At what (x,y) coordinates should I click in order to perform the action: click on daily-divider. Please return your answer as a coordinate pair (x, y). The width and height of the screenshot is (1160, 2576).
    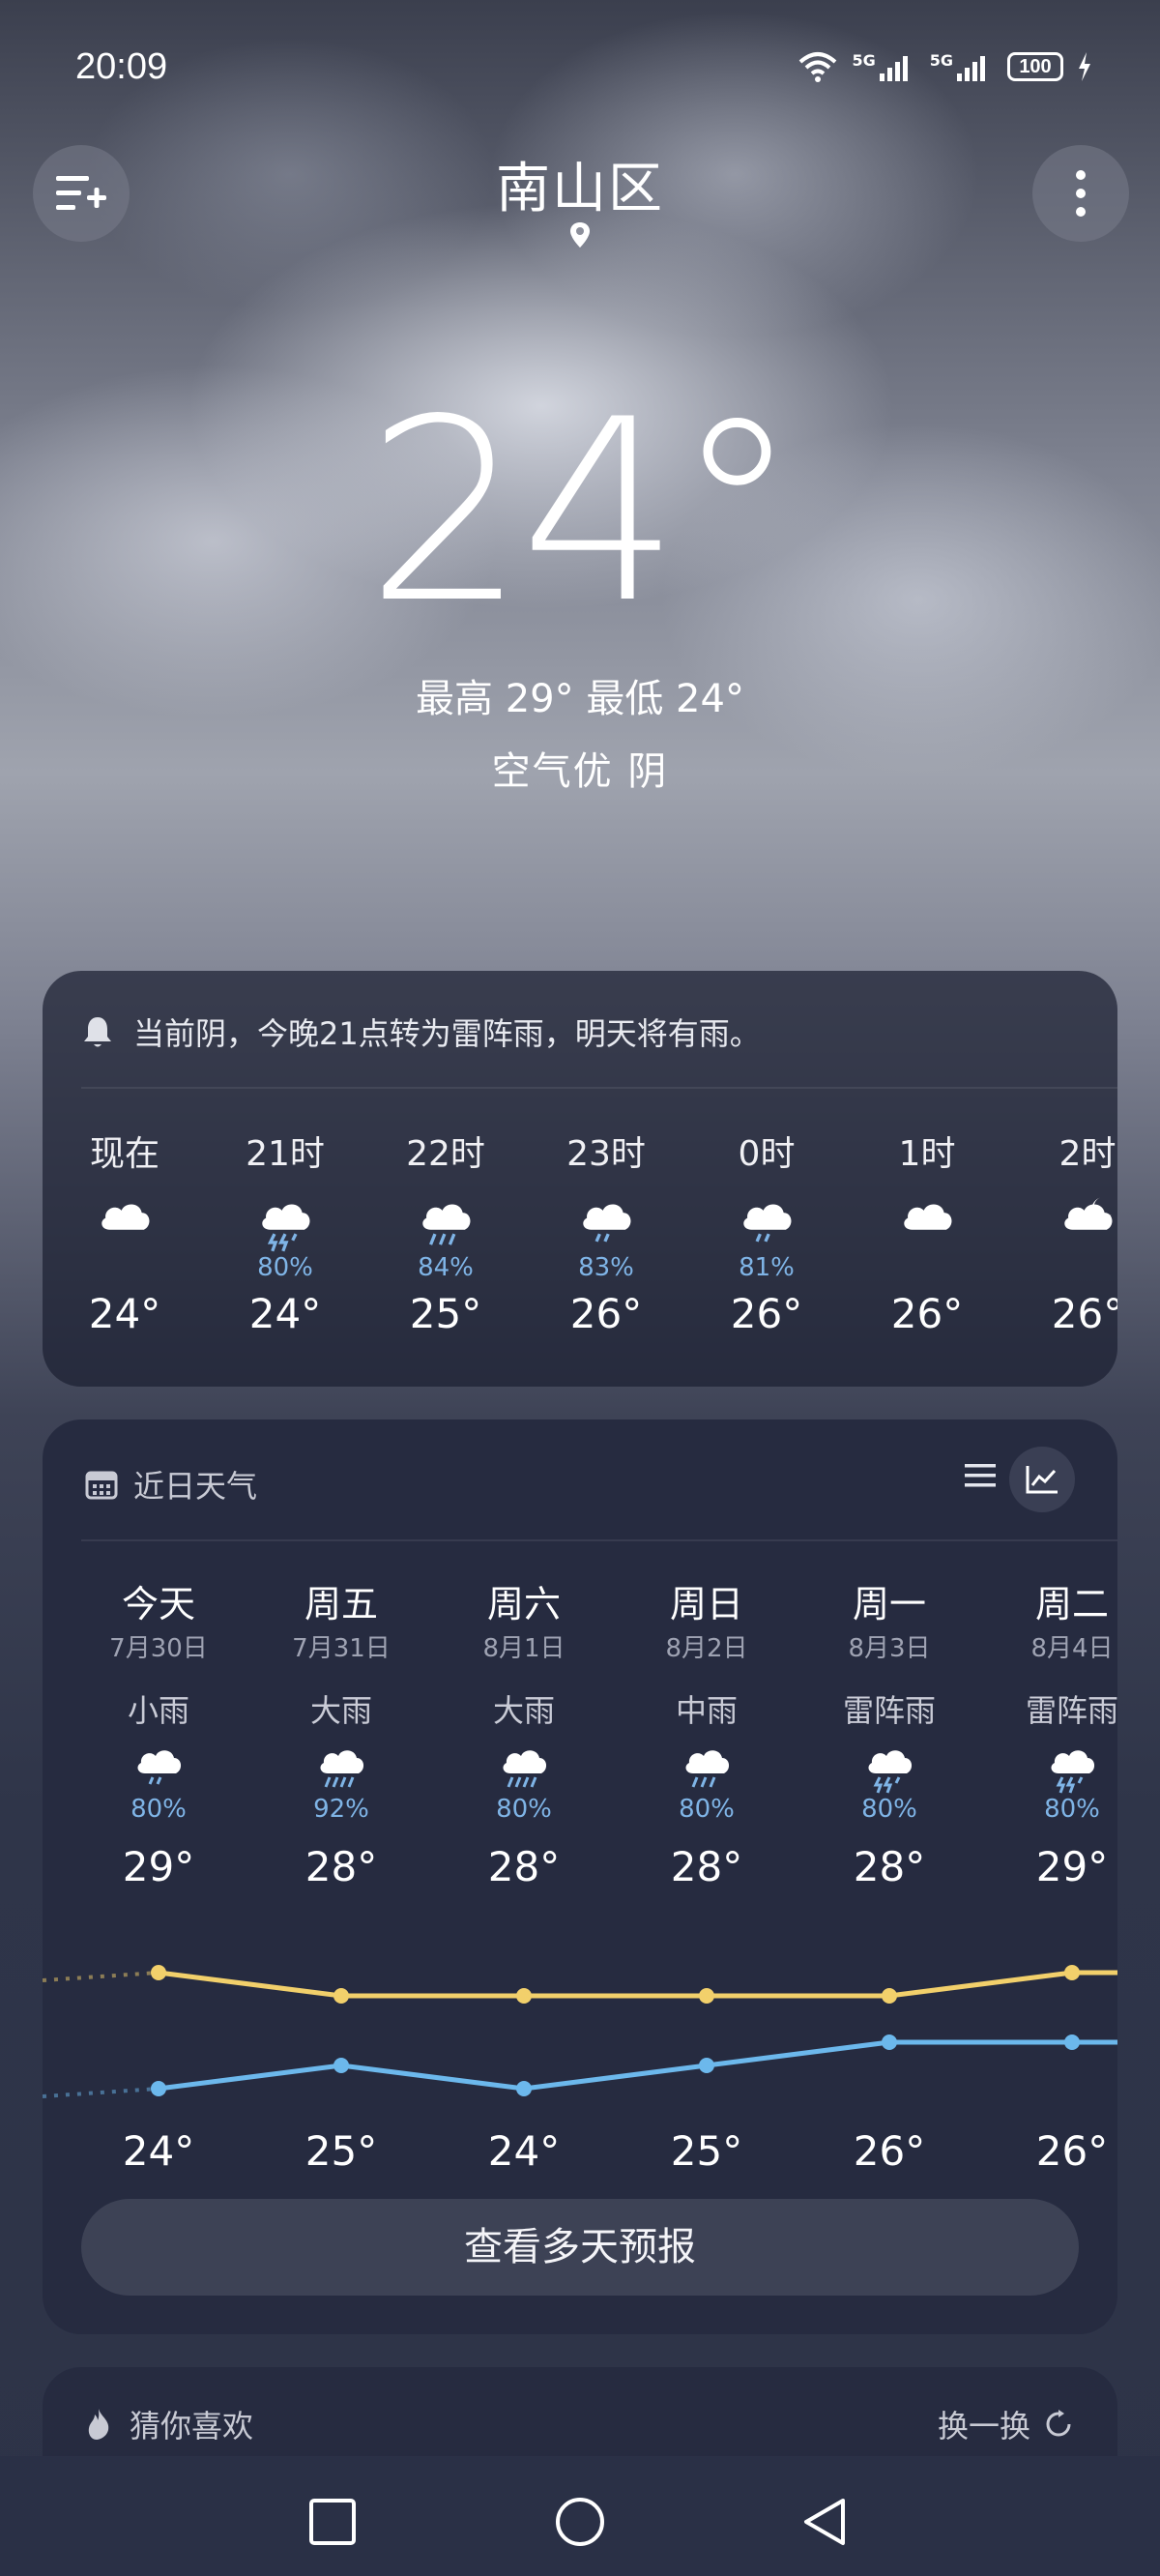
    Looking at the image, I should click on (599, 1540).